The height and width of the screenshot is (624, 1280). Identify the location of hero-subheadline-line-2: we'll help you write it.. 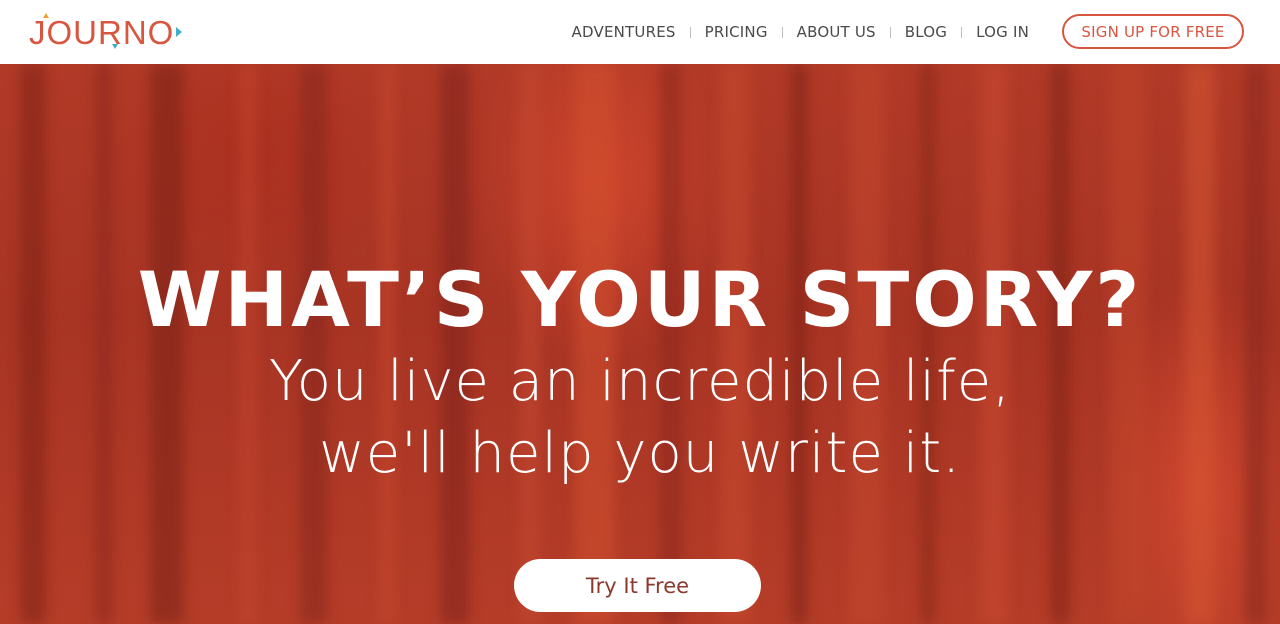
(640, 453).